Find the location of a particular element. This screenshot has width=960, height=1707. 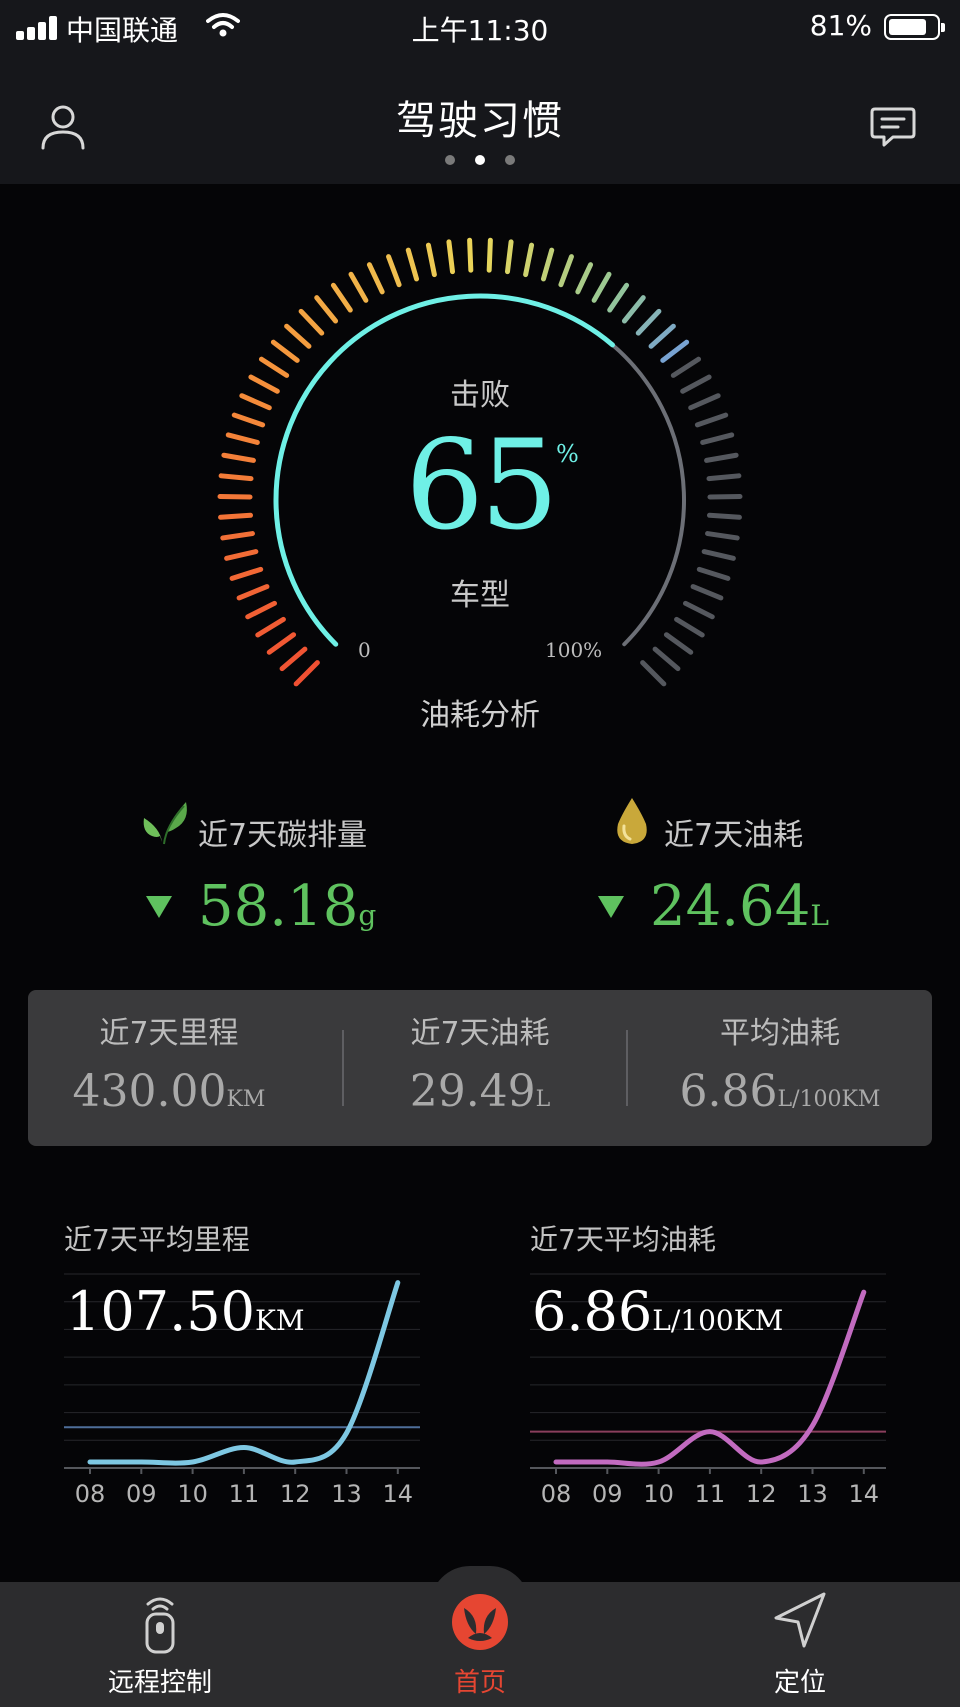

summary-avg-fuel: 平均油耗 6.86L/100KM is located at coordinates (780, 1068).